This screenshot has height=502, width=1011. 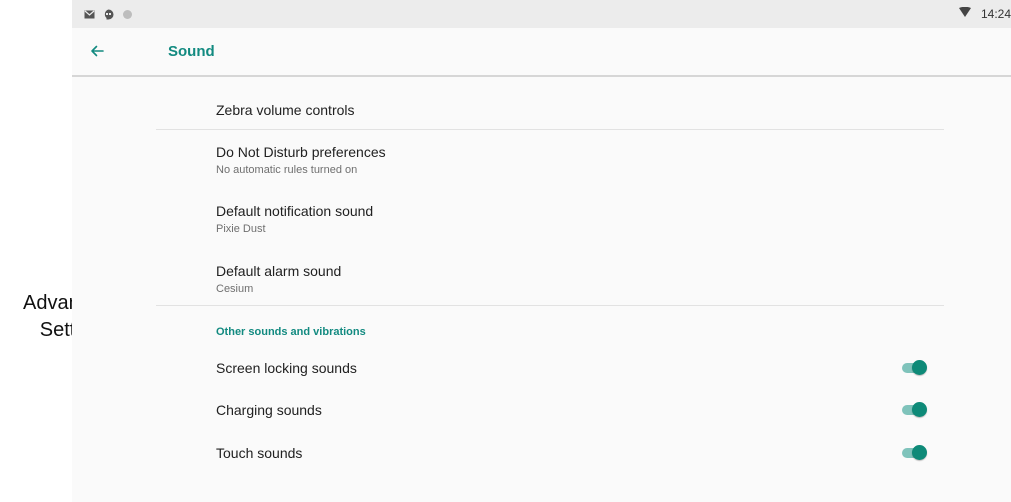 I want to click on notification-icons, so click(x=108, y=13).